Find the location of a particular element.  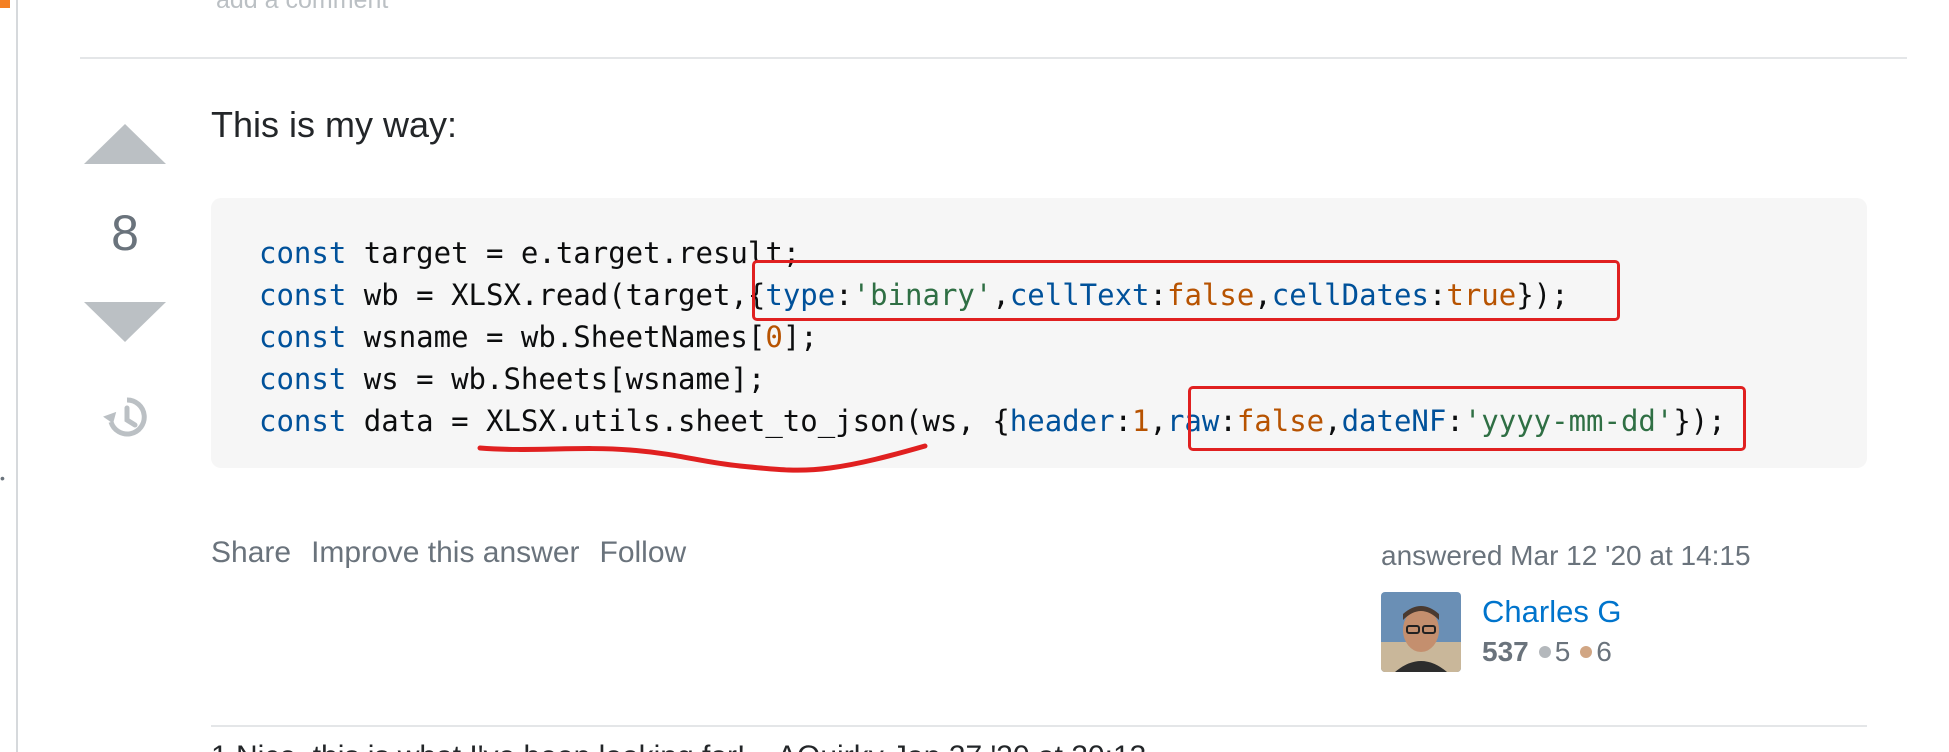

code-line: const ws = wb.Sheets[wsname]; is located at coordinates (512, 379).